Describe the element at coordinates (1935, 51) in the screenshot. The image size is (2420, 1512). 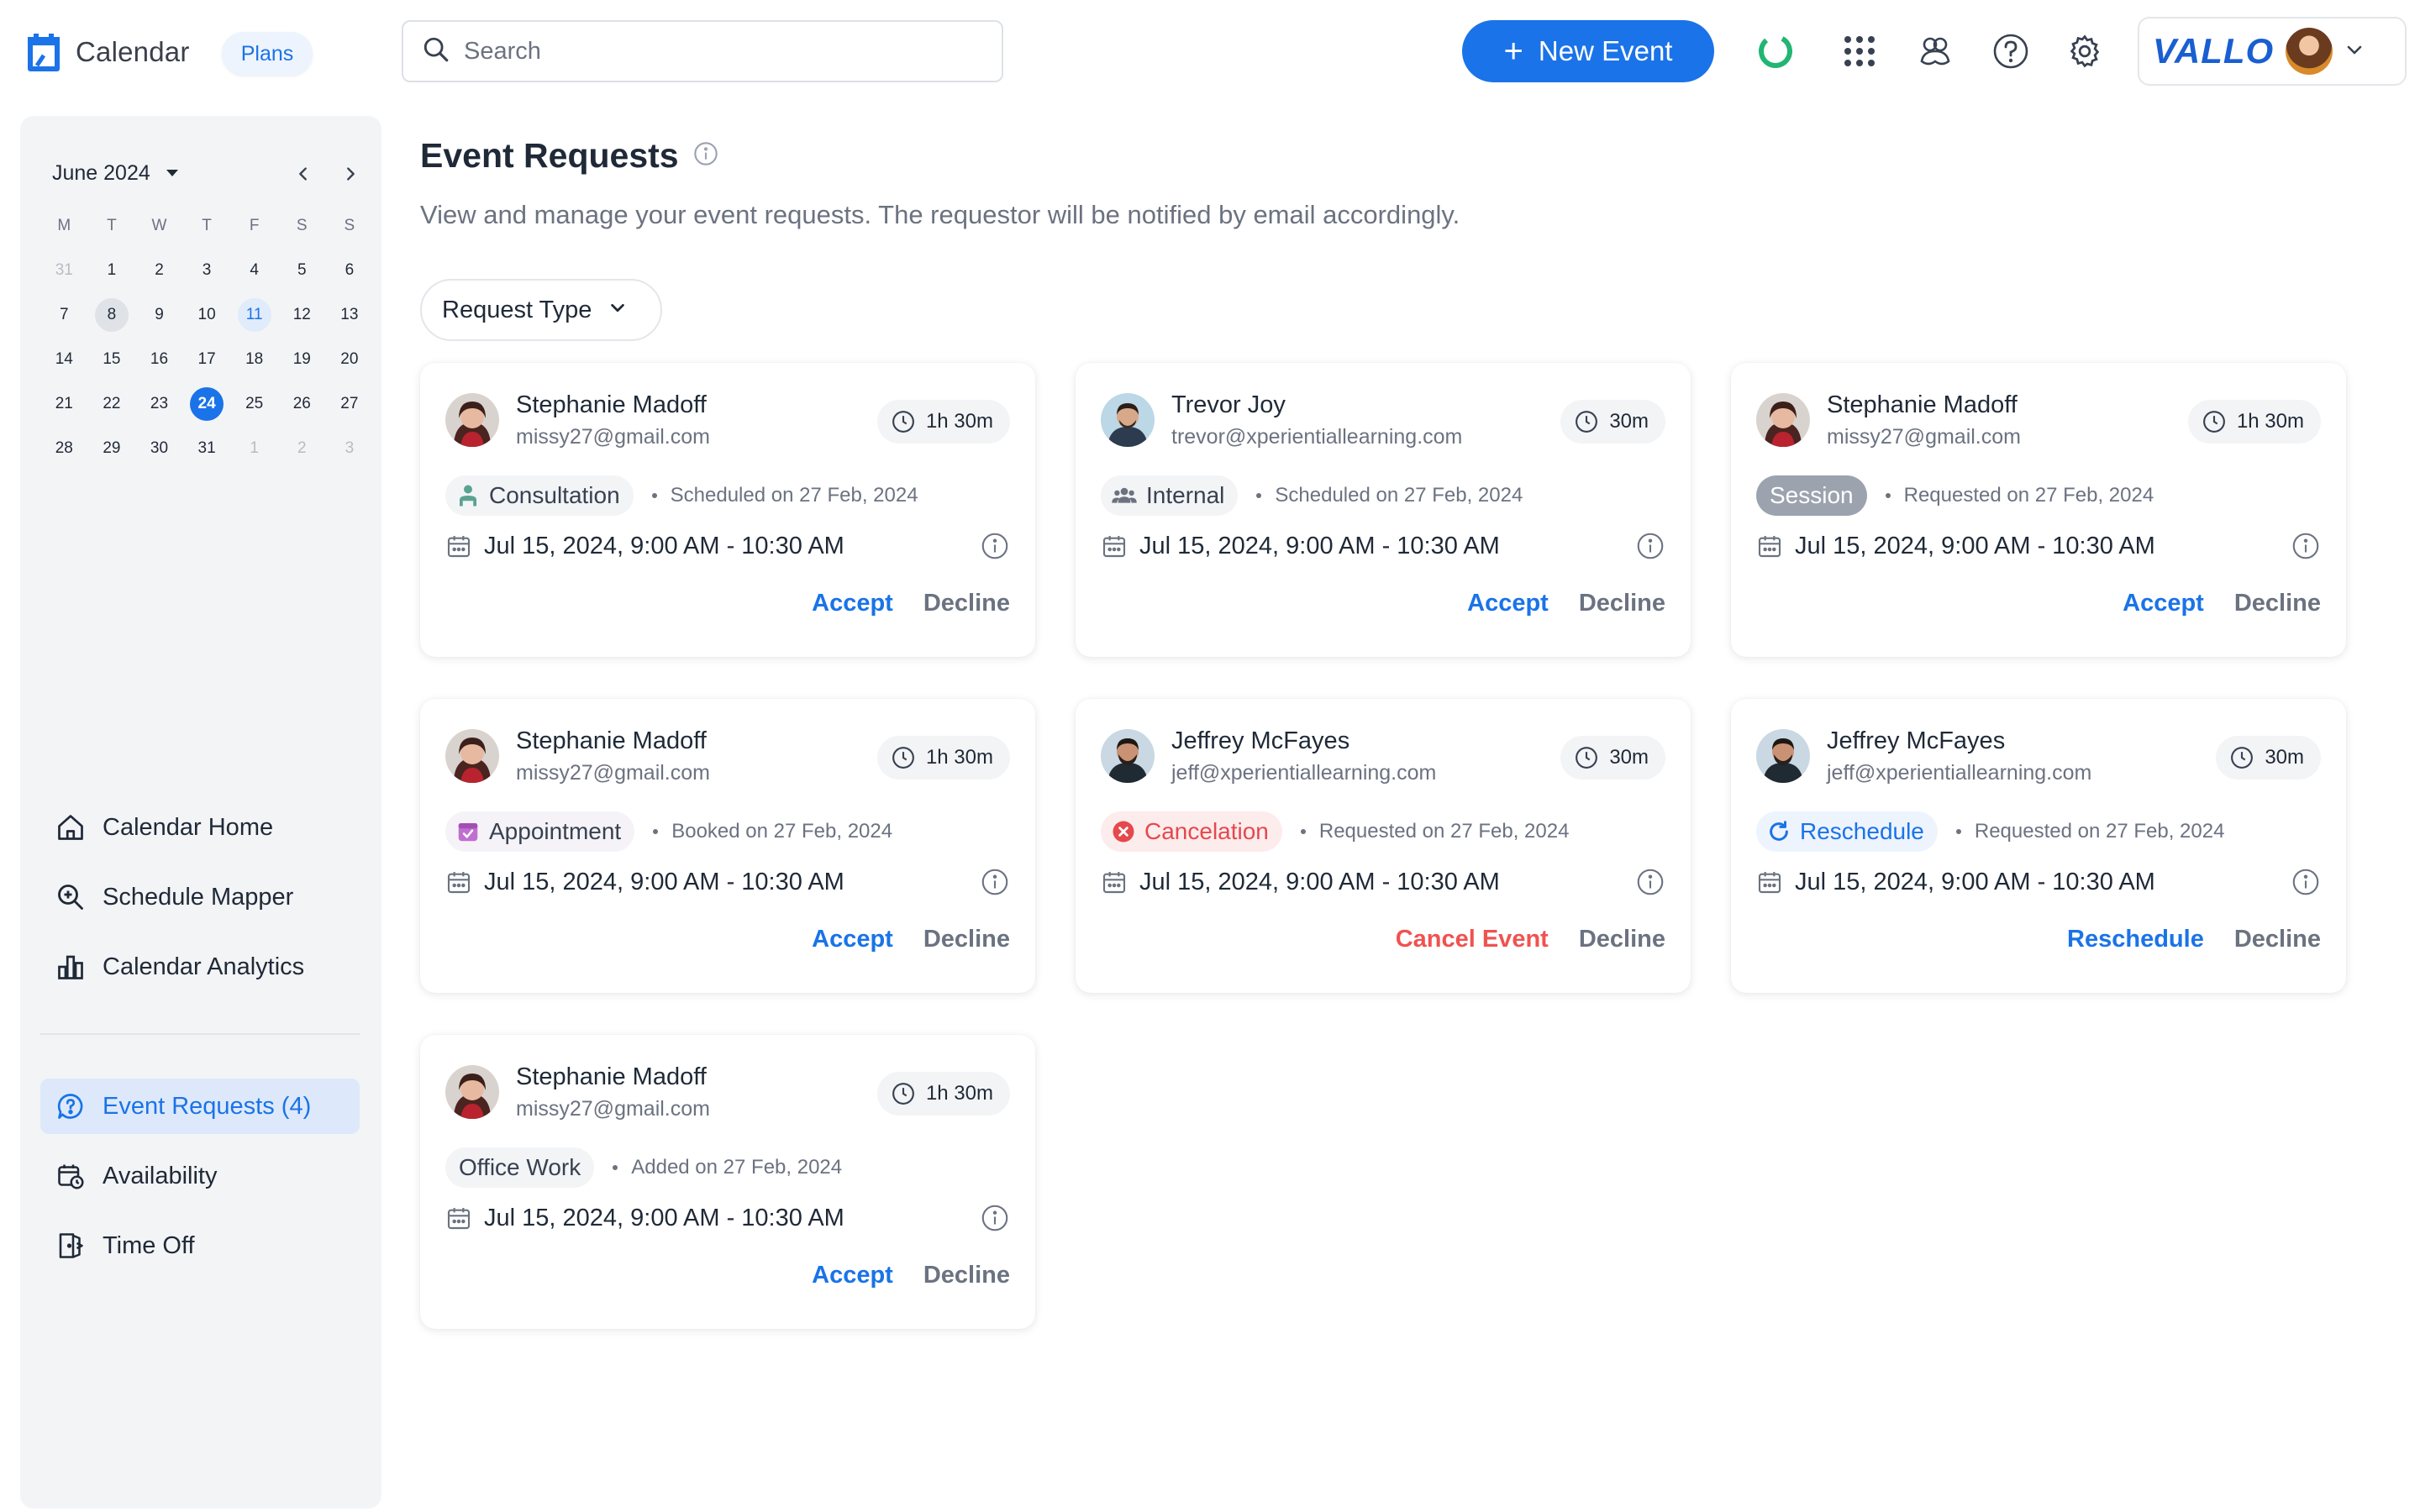
I see `community-icon` at that location.